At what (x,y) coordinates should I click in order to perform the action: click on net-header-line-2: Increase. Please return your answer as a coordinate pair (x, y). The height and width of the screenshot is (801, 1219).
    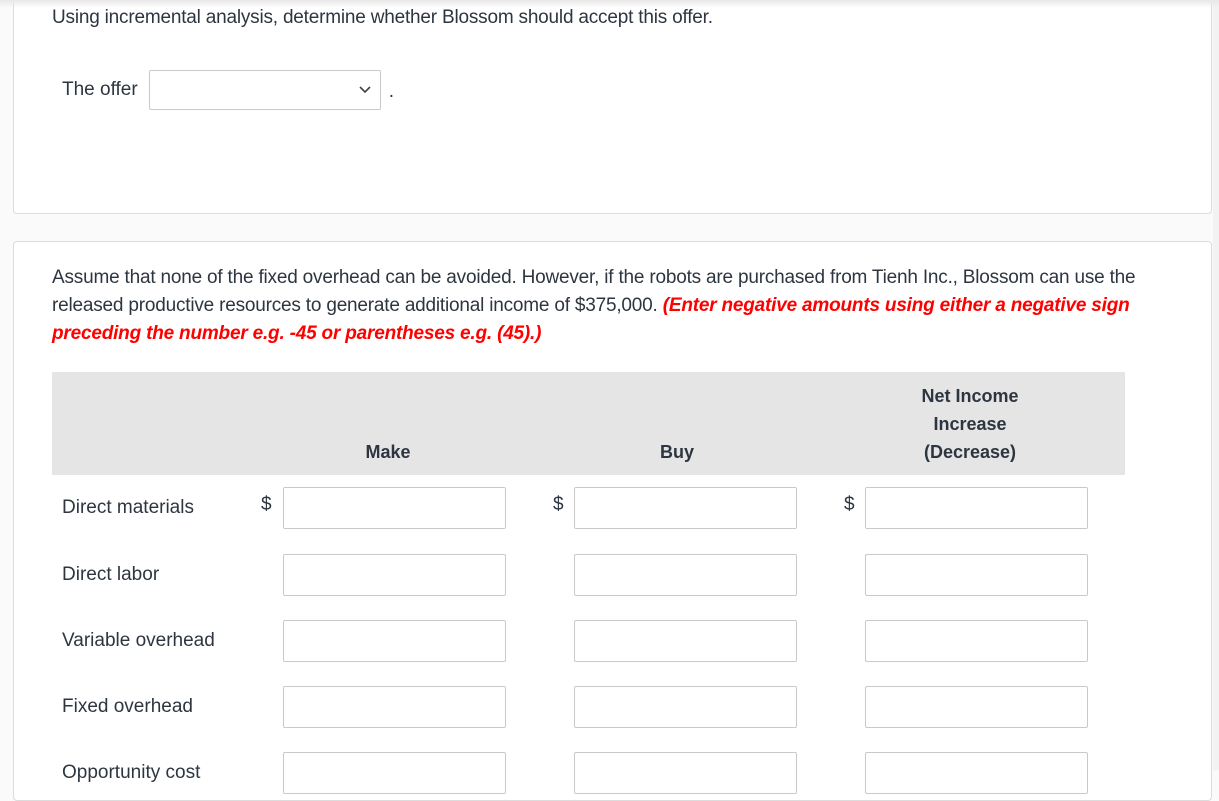
    Looking at the image, I should click on (970, 424).